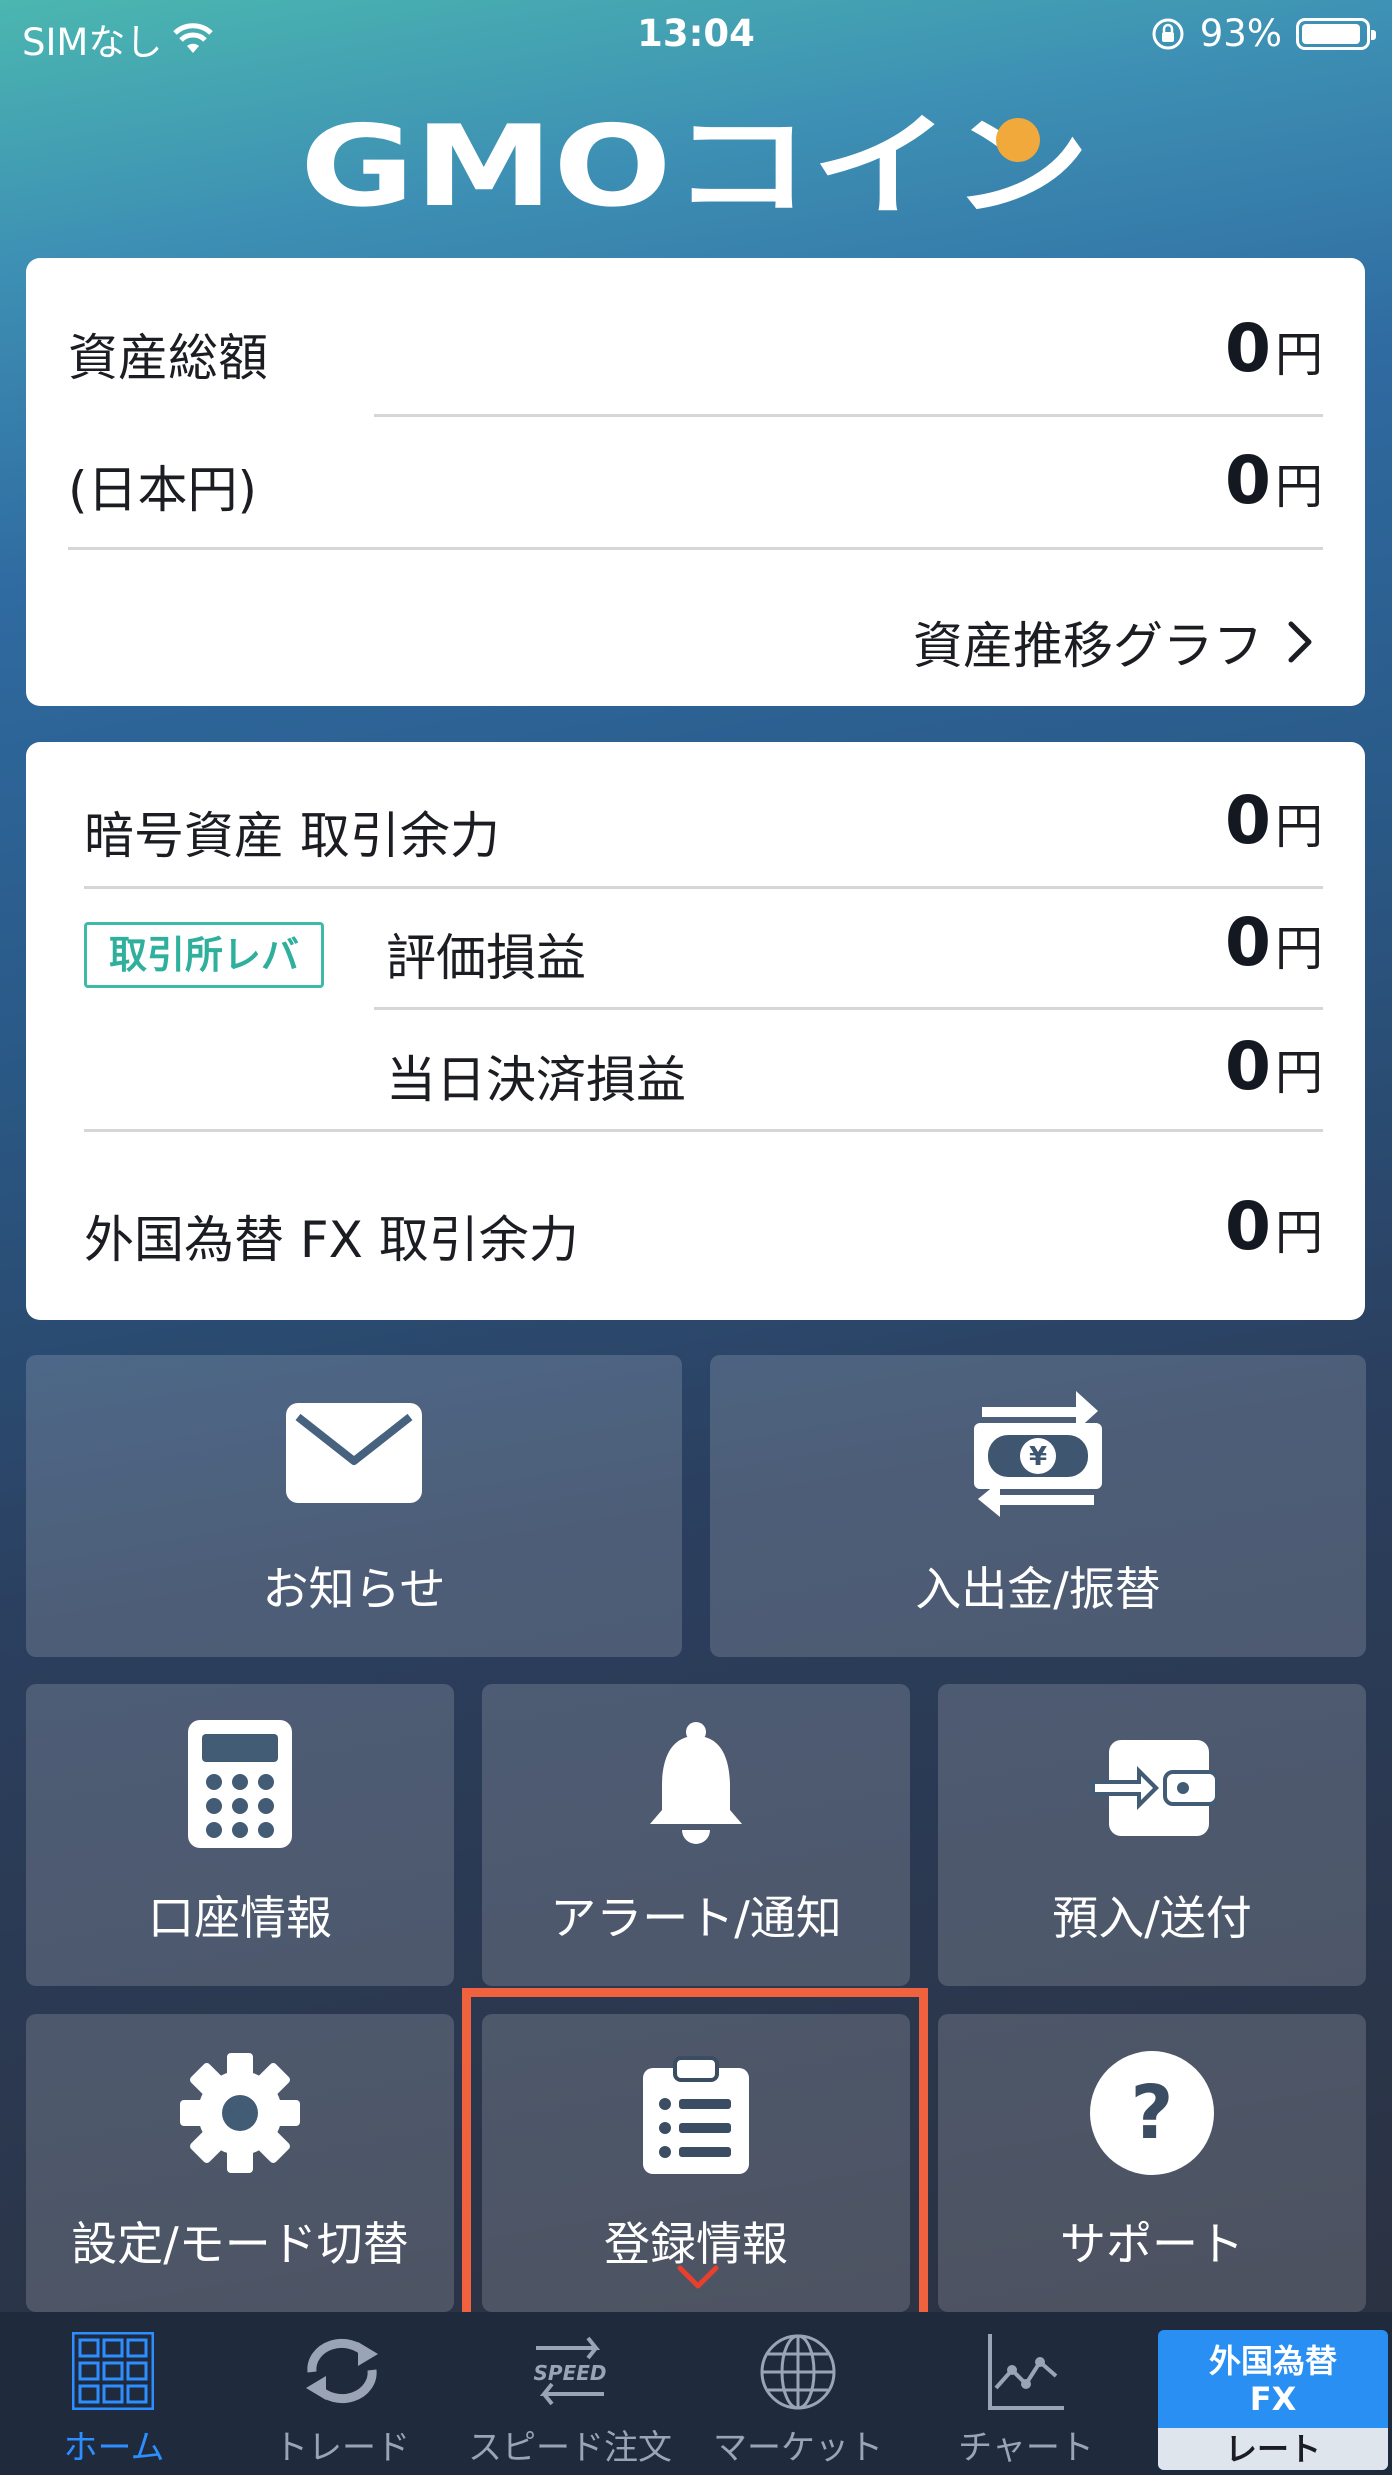 This screenshot has height=2475, width=1392. Describe the element at coordinates (696, 1918) in the screenshot. I see `alert-notification-label: アラート/通知` at that location.